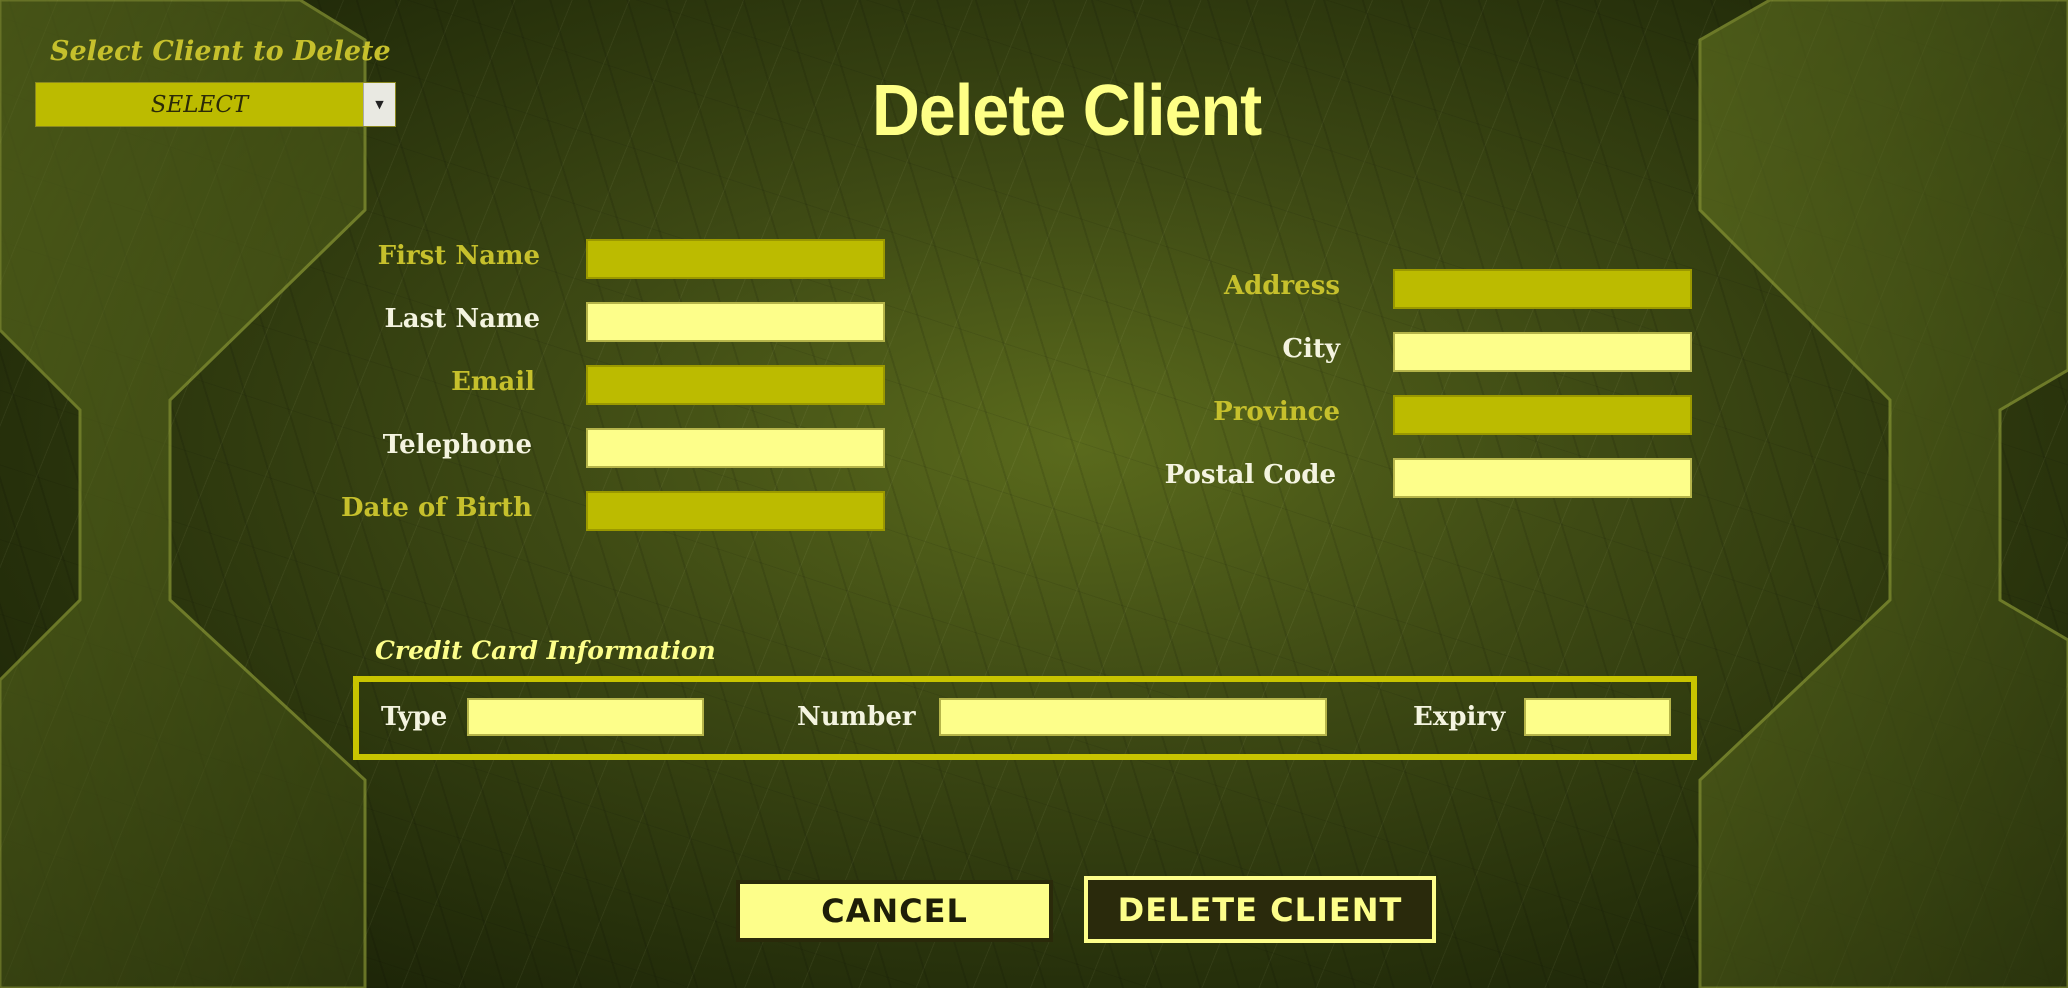 Image resolution: width=2068 pixels, height=988 pixels. Describe the element at coordinates (735, 385) in the screenshot. I see `email-field` at that location.